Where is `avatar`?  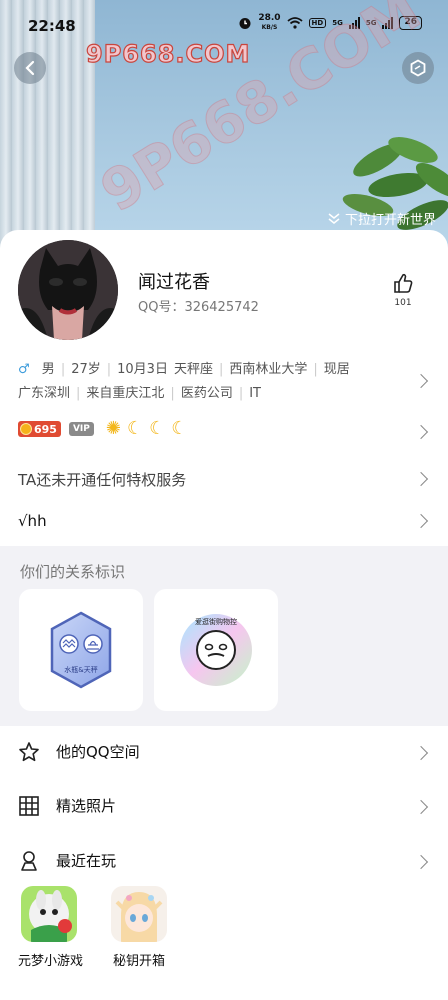
avatar is located at coordinates (68, 290).